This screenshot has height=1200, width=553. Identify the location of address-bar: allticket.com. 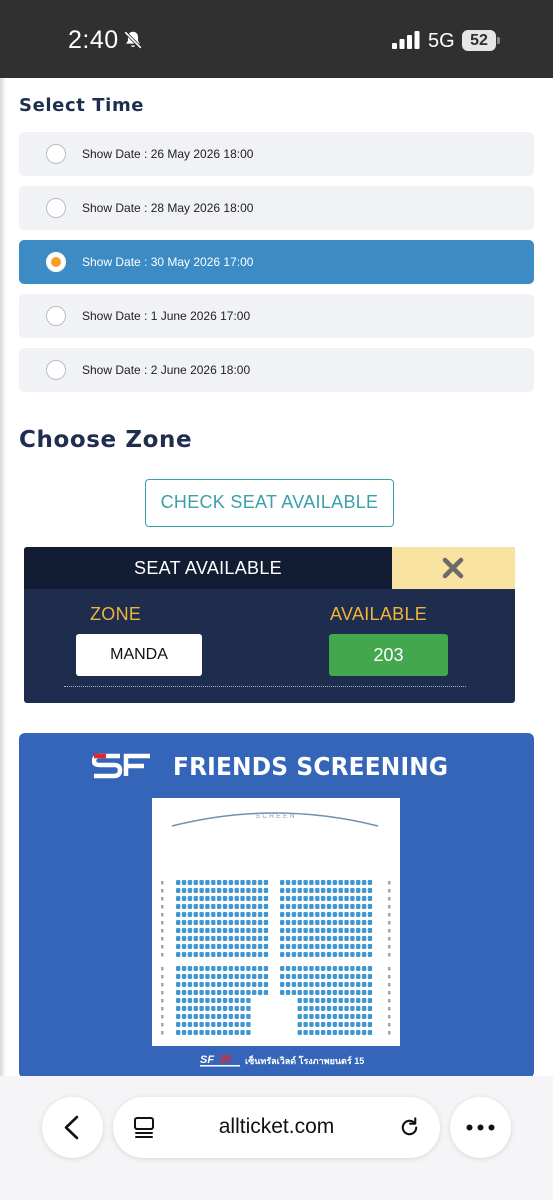
(276, 1127).